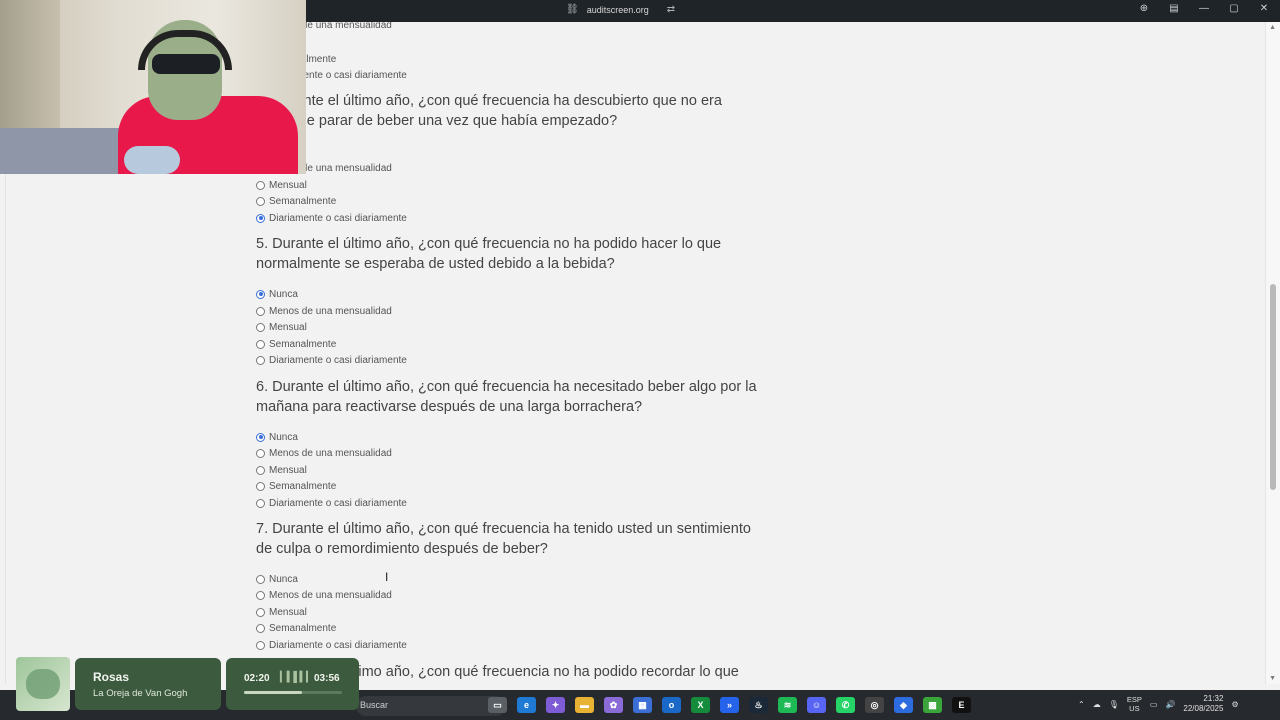 The image size is (1280, 720). I want to click on tray-app-icon: ☁, so click(1097, 704).